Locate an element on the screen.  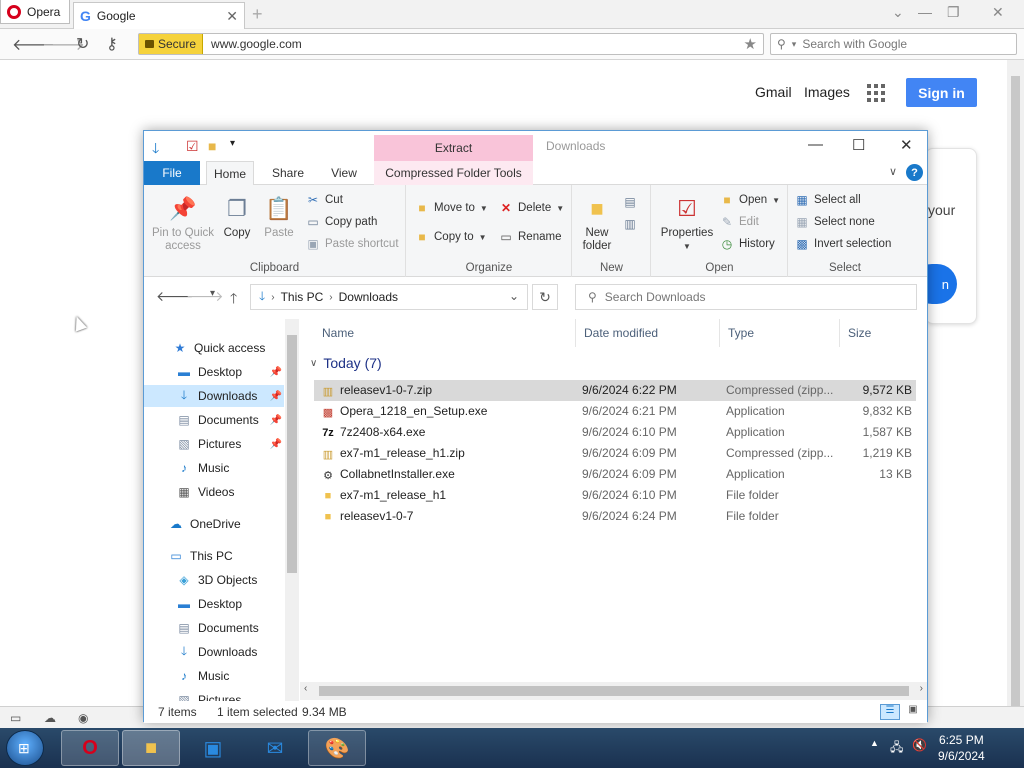
paste-button: 📋 Paste is located at coordinates (279, 216).